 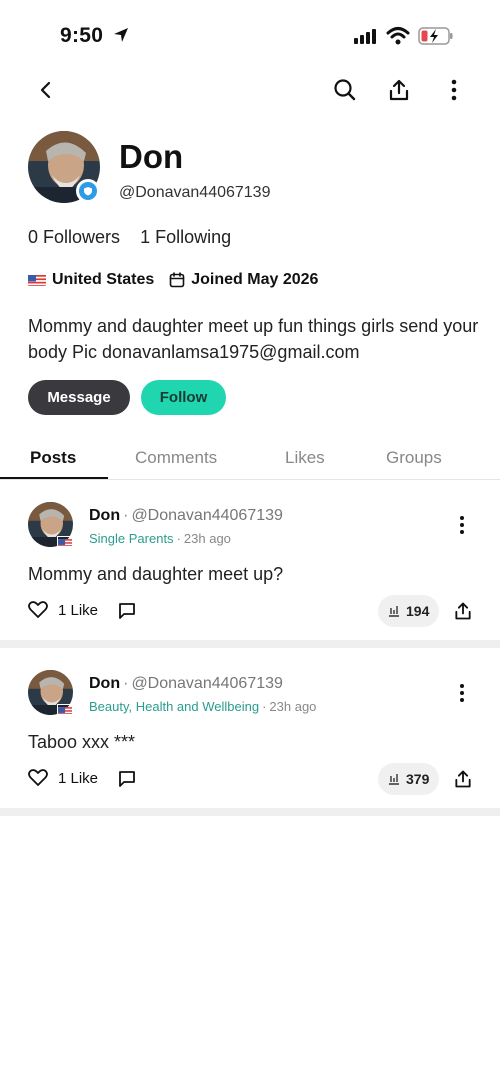 I want to click on post-subheader: Single Parents · 23h ago, so click(x=160, y=538).